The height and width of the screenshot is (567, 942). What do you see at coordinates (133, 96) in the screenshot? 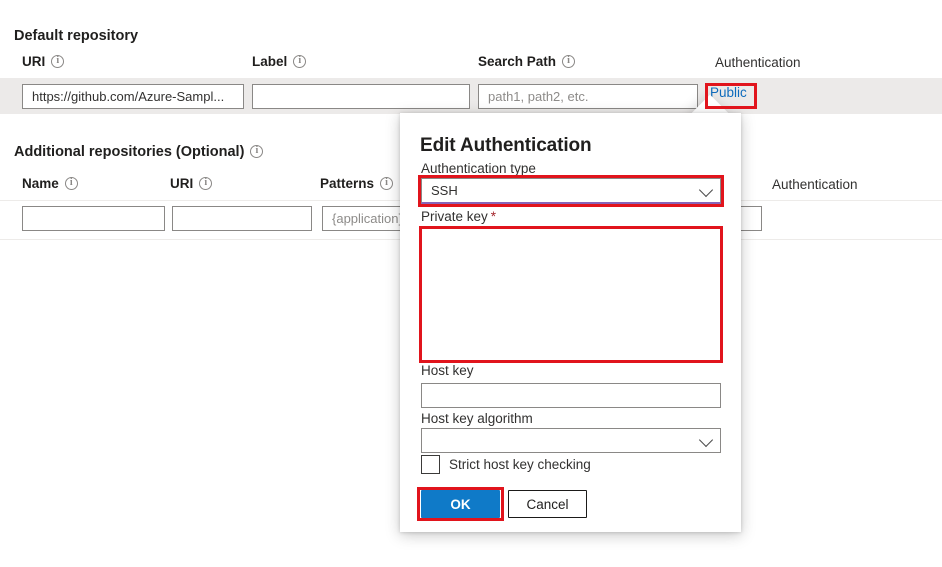
I see `default-repo-uri-input` at bounding box center [133, 96].